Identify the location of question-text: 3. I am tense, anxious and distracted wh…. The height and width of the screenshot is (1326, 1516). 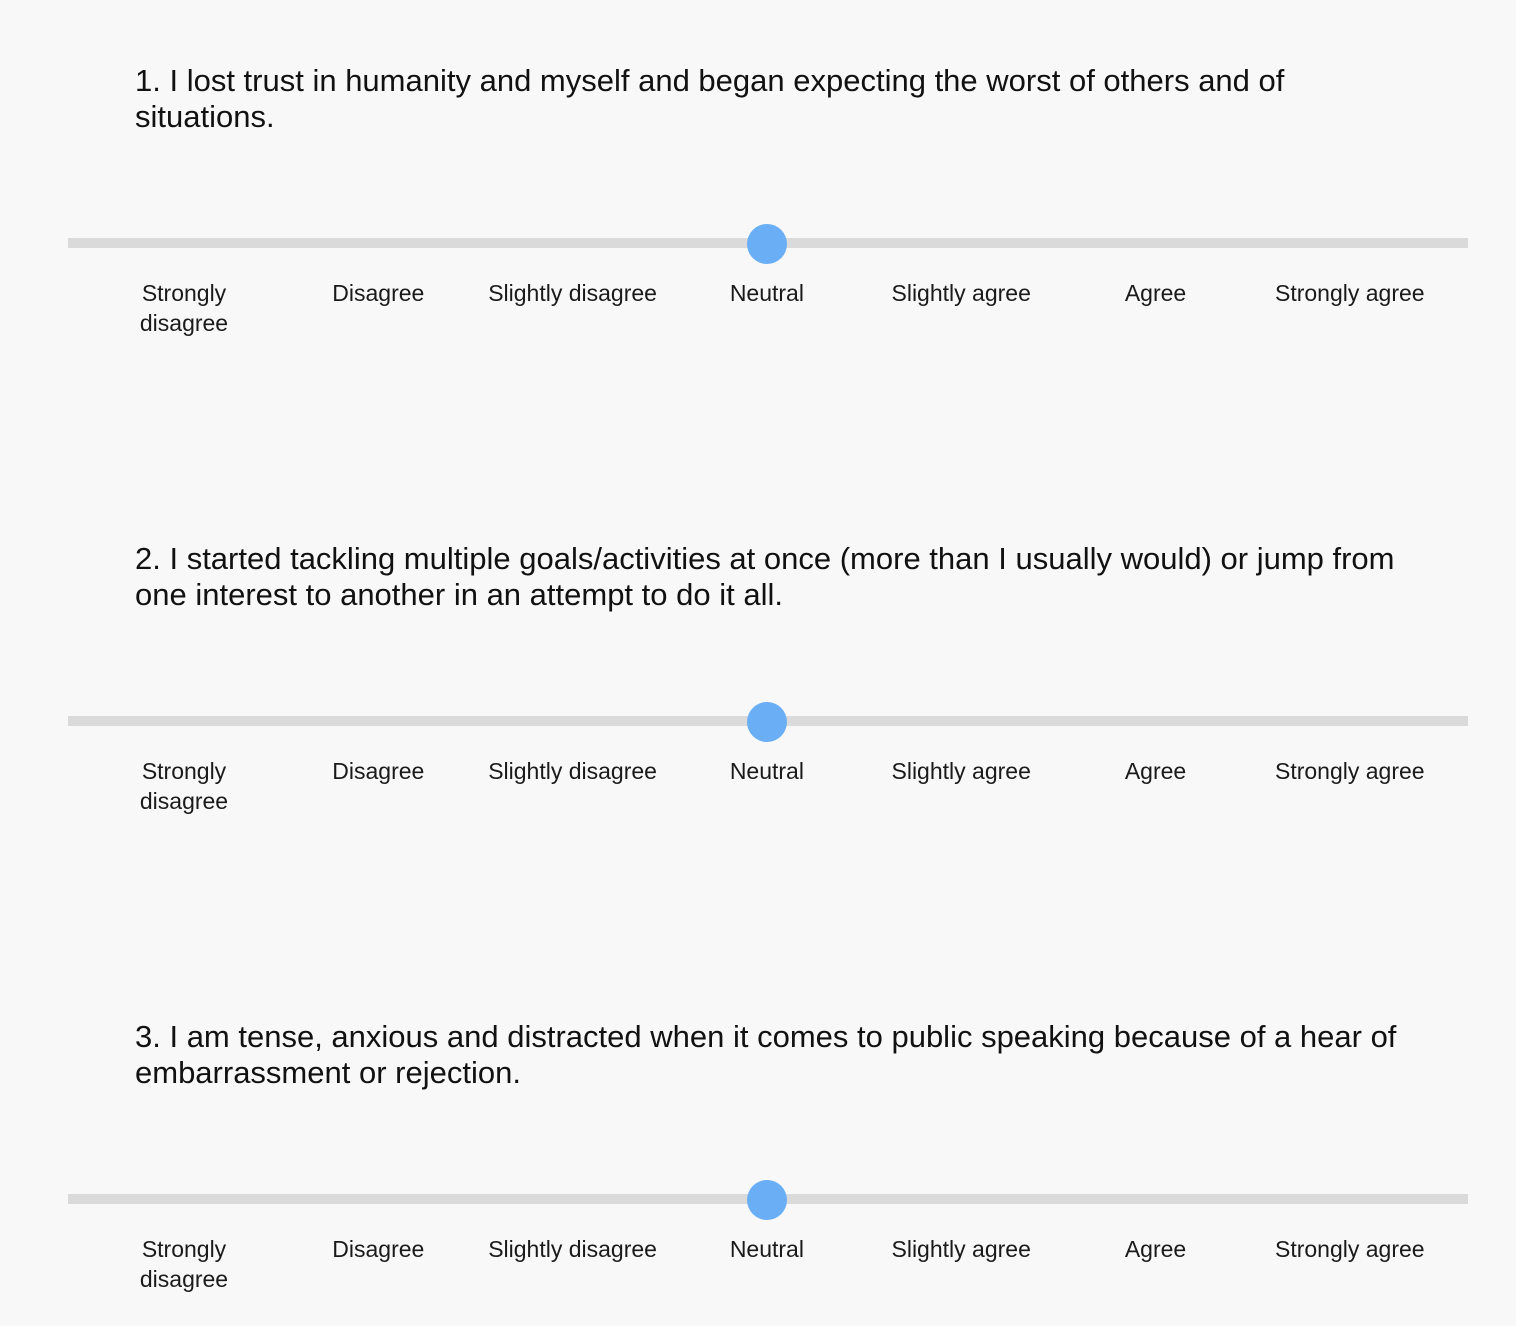
(766, 1054).